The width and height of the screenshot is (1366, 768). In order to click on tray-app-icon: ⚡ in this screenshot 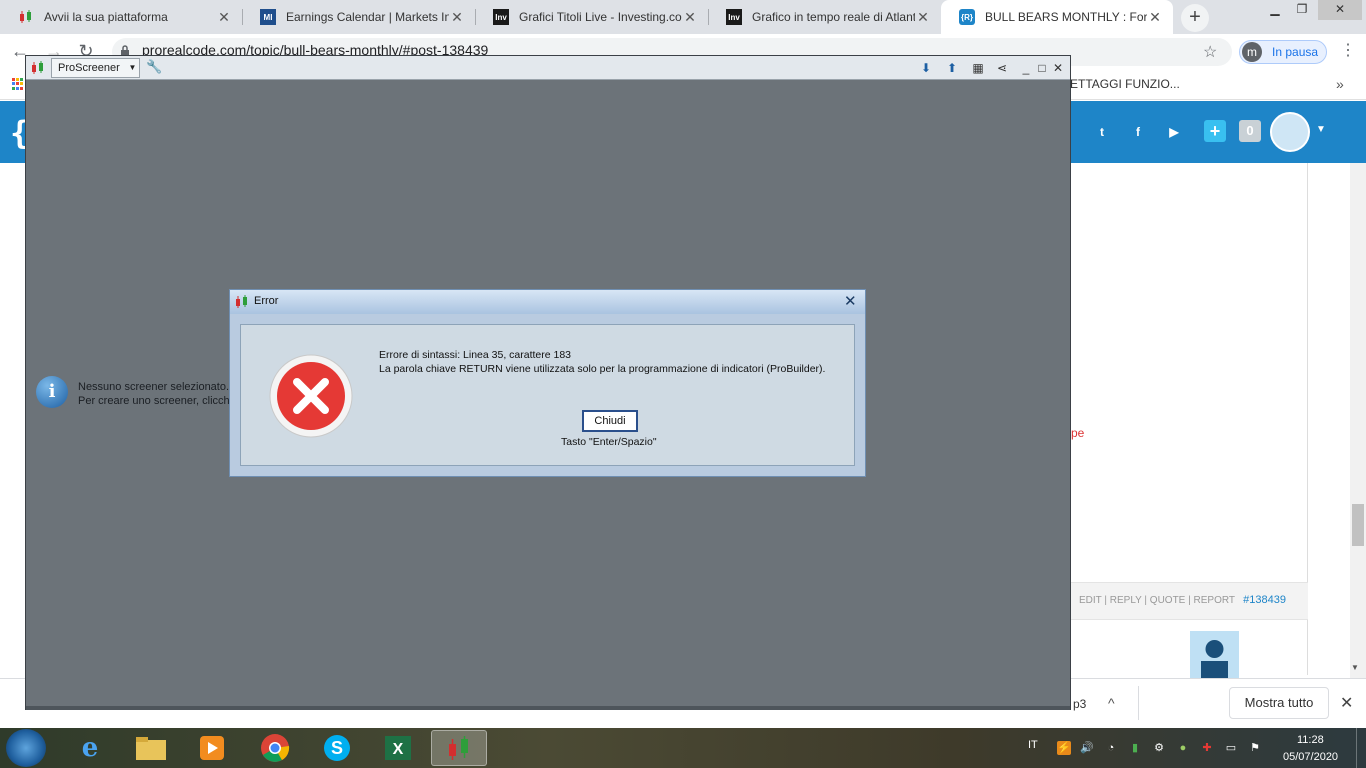, I will do `click(1064, 748)`.